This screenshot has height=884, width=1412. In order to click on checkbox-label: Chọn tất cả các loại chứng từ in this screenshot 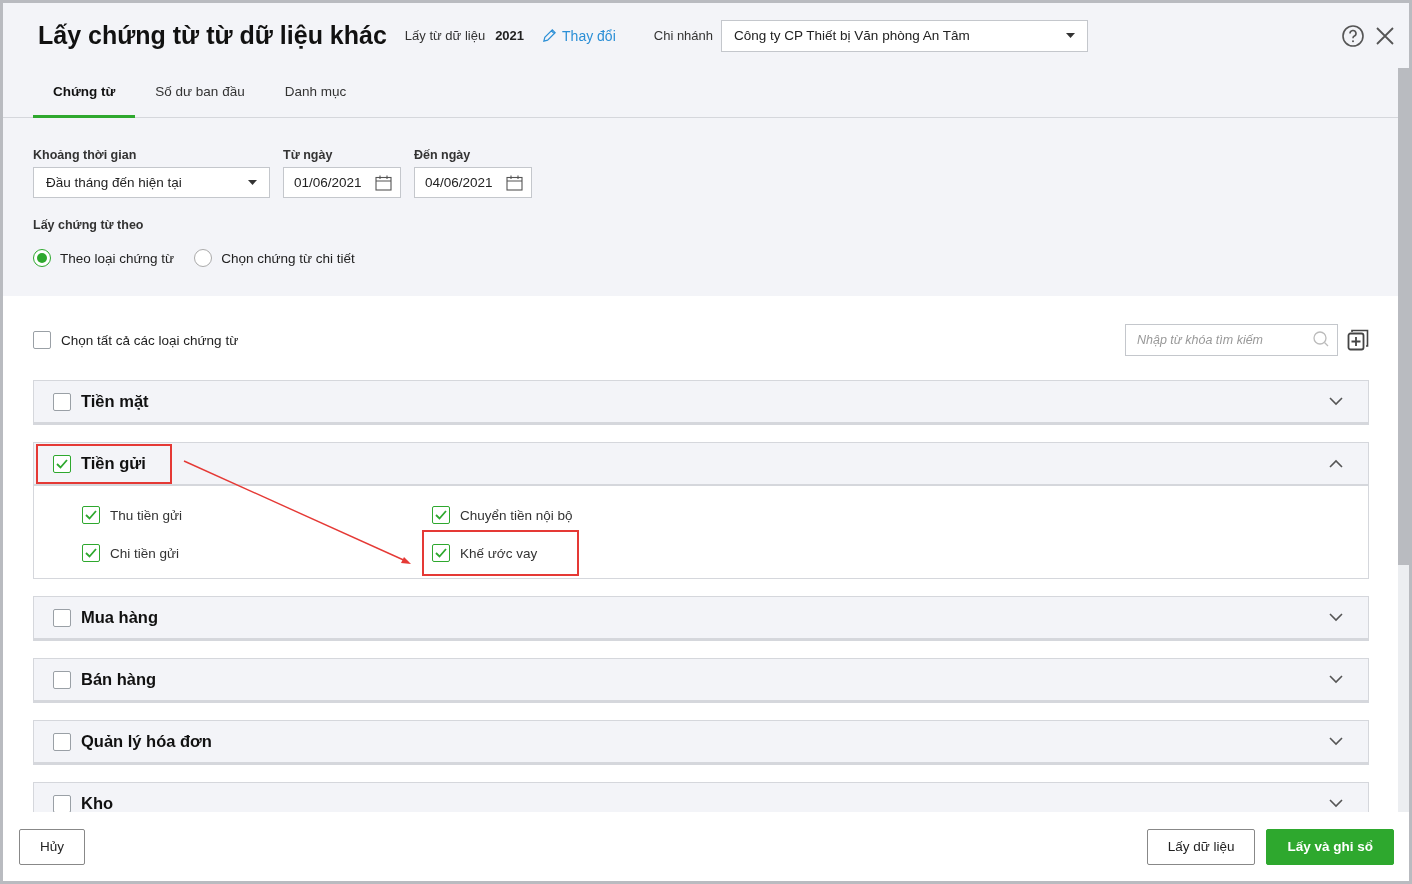, I will do `click(150, 340)`.